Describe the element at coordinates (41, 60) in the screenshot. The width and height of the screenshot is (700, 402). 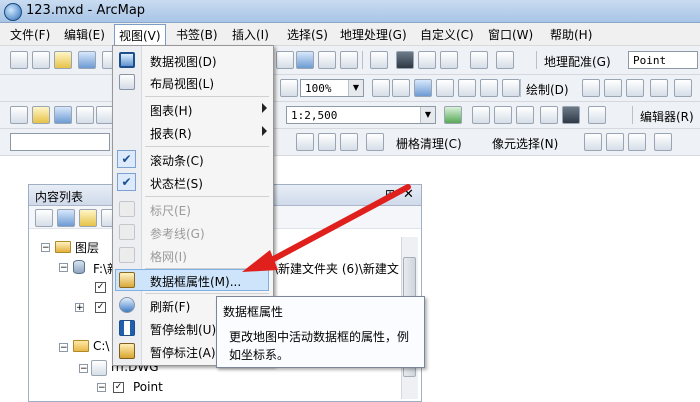
I see `zoom-out-icon` at that location.